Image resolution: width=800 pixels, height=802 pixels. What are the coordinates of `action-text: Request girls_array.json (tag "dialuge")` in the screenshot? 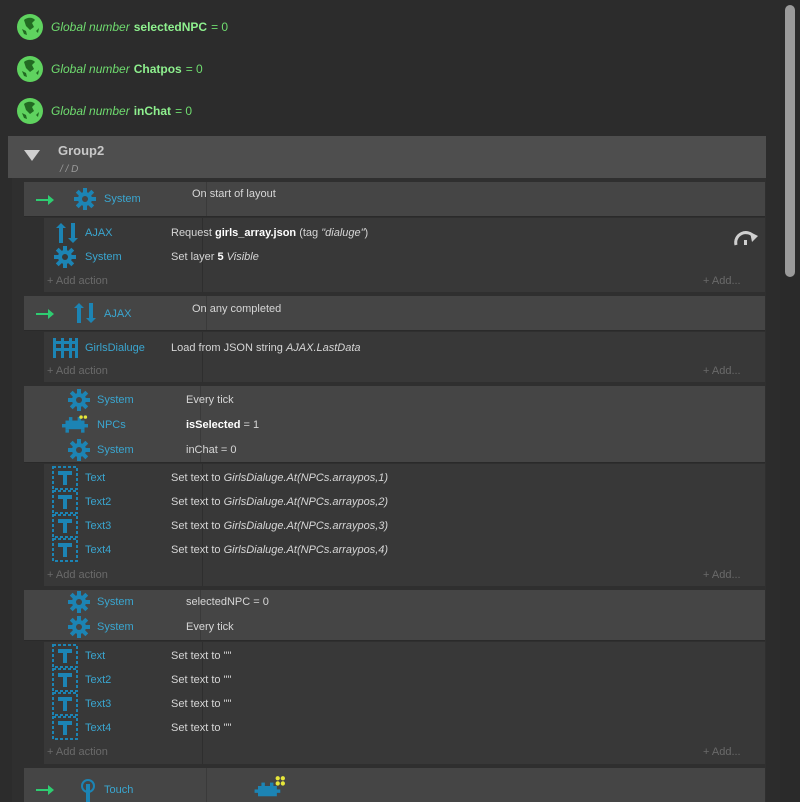 It's located at (269, 233).